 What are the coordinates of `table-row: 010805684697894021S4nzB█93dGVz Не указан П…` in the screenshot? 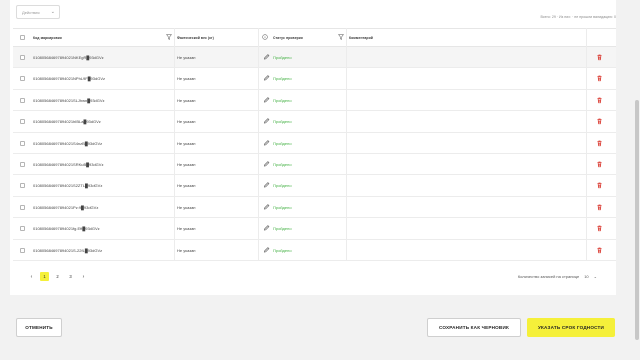 It's located at (314, 143).